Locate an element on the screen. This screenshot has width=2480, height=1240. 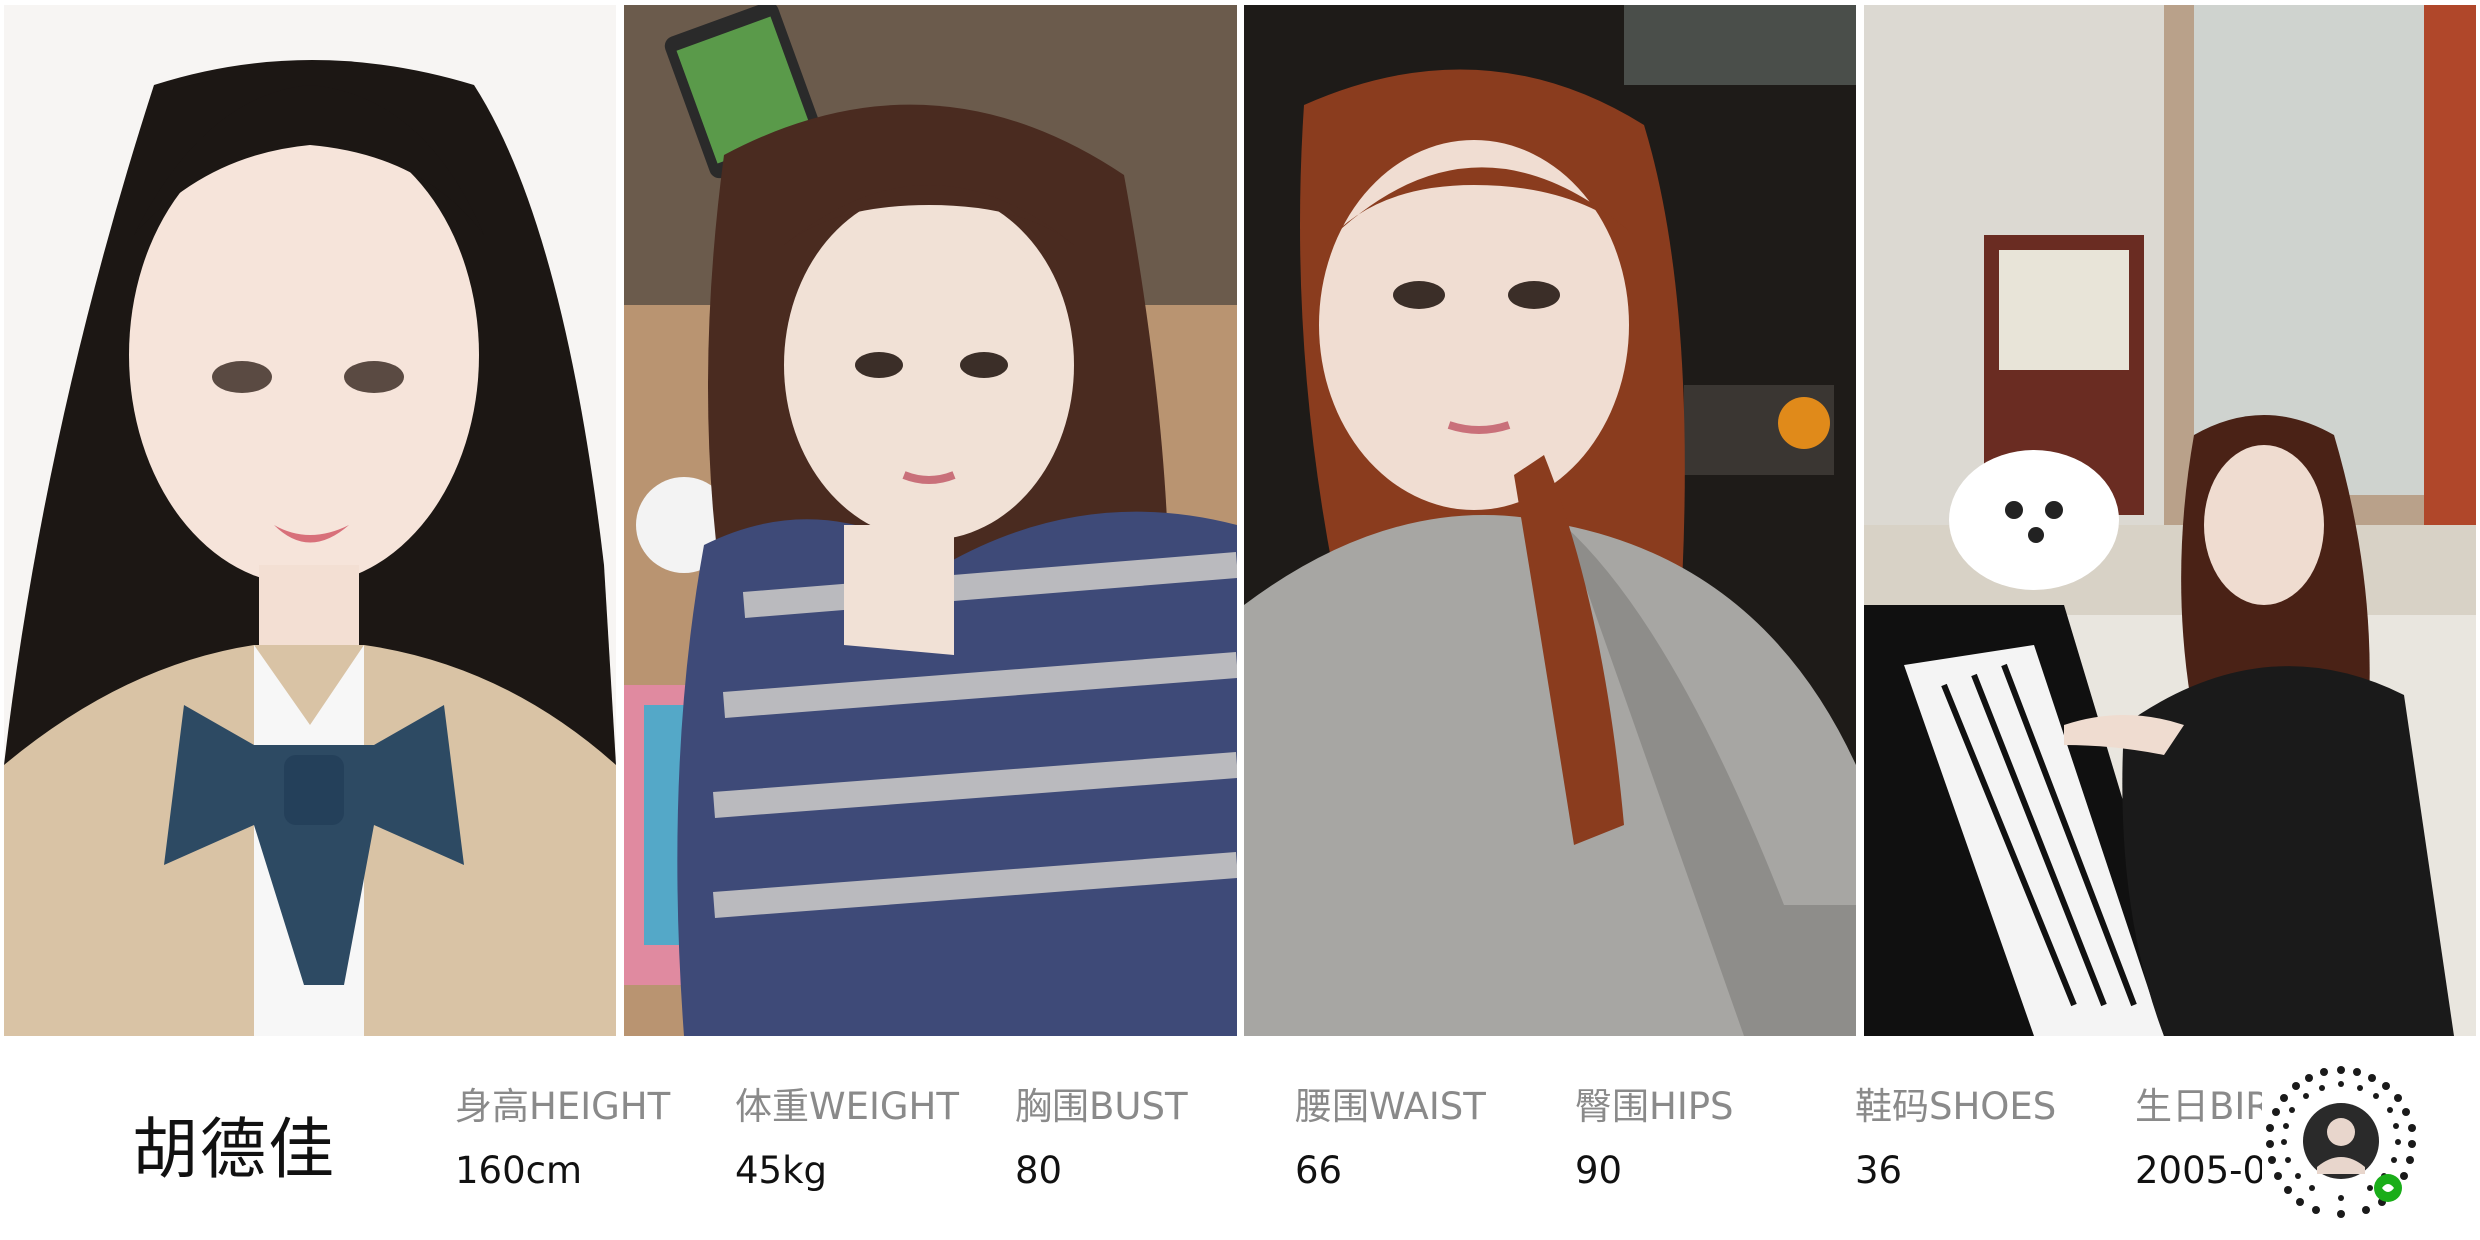
stat-value: 66 is located at coordinates (1319, 1170).